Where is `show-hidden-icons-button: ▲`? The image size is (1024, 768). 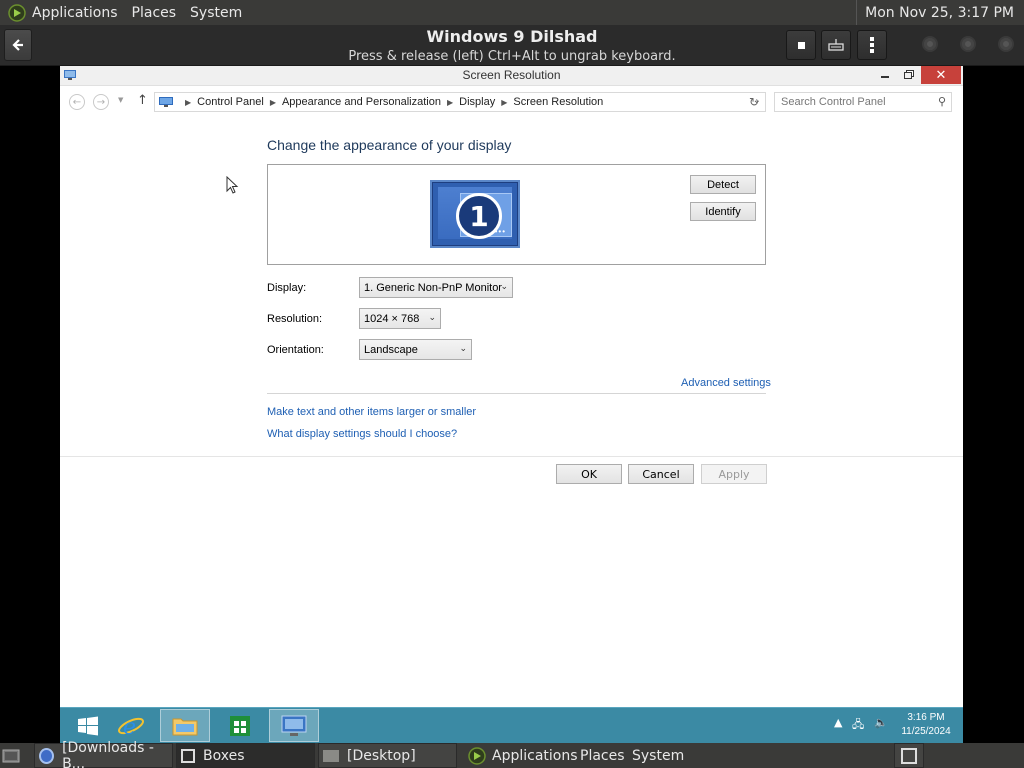
show-hidden-icons-button: ▲ is located at coordinates (838, 722).